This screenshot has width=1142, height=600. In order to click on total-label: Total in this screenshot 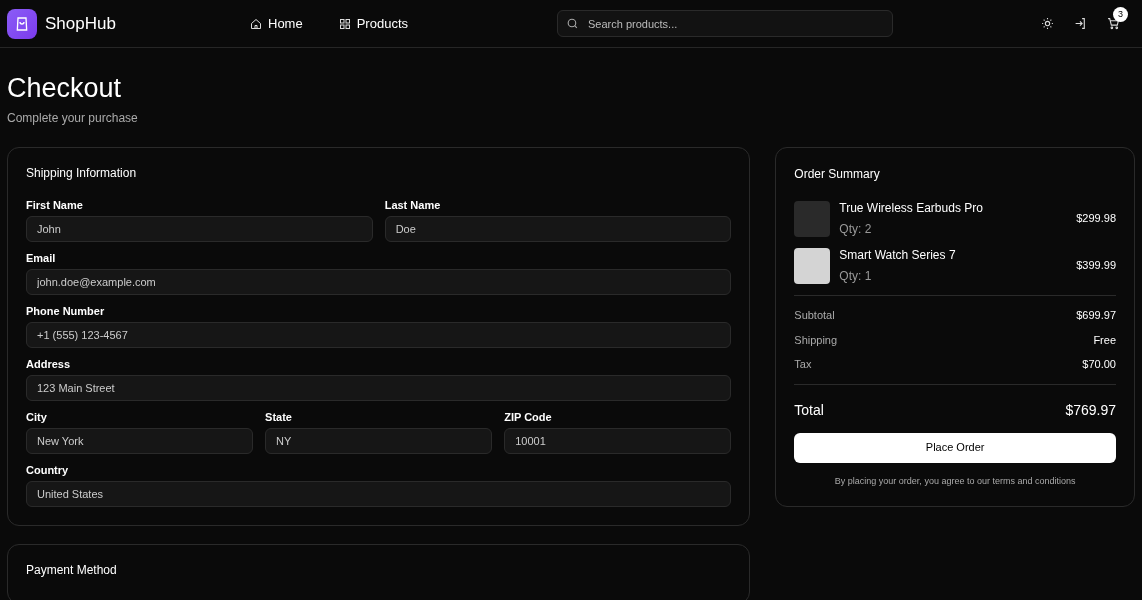, I will do `click(809, 410)`.